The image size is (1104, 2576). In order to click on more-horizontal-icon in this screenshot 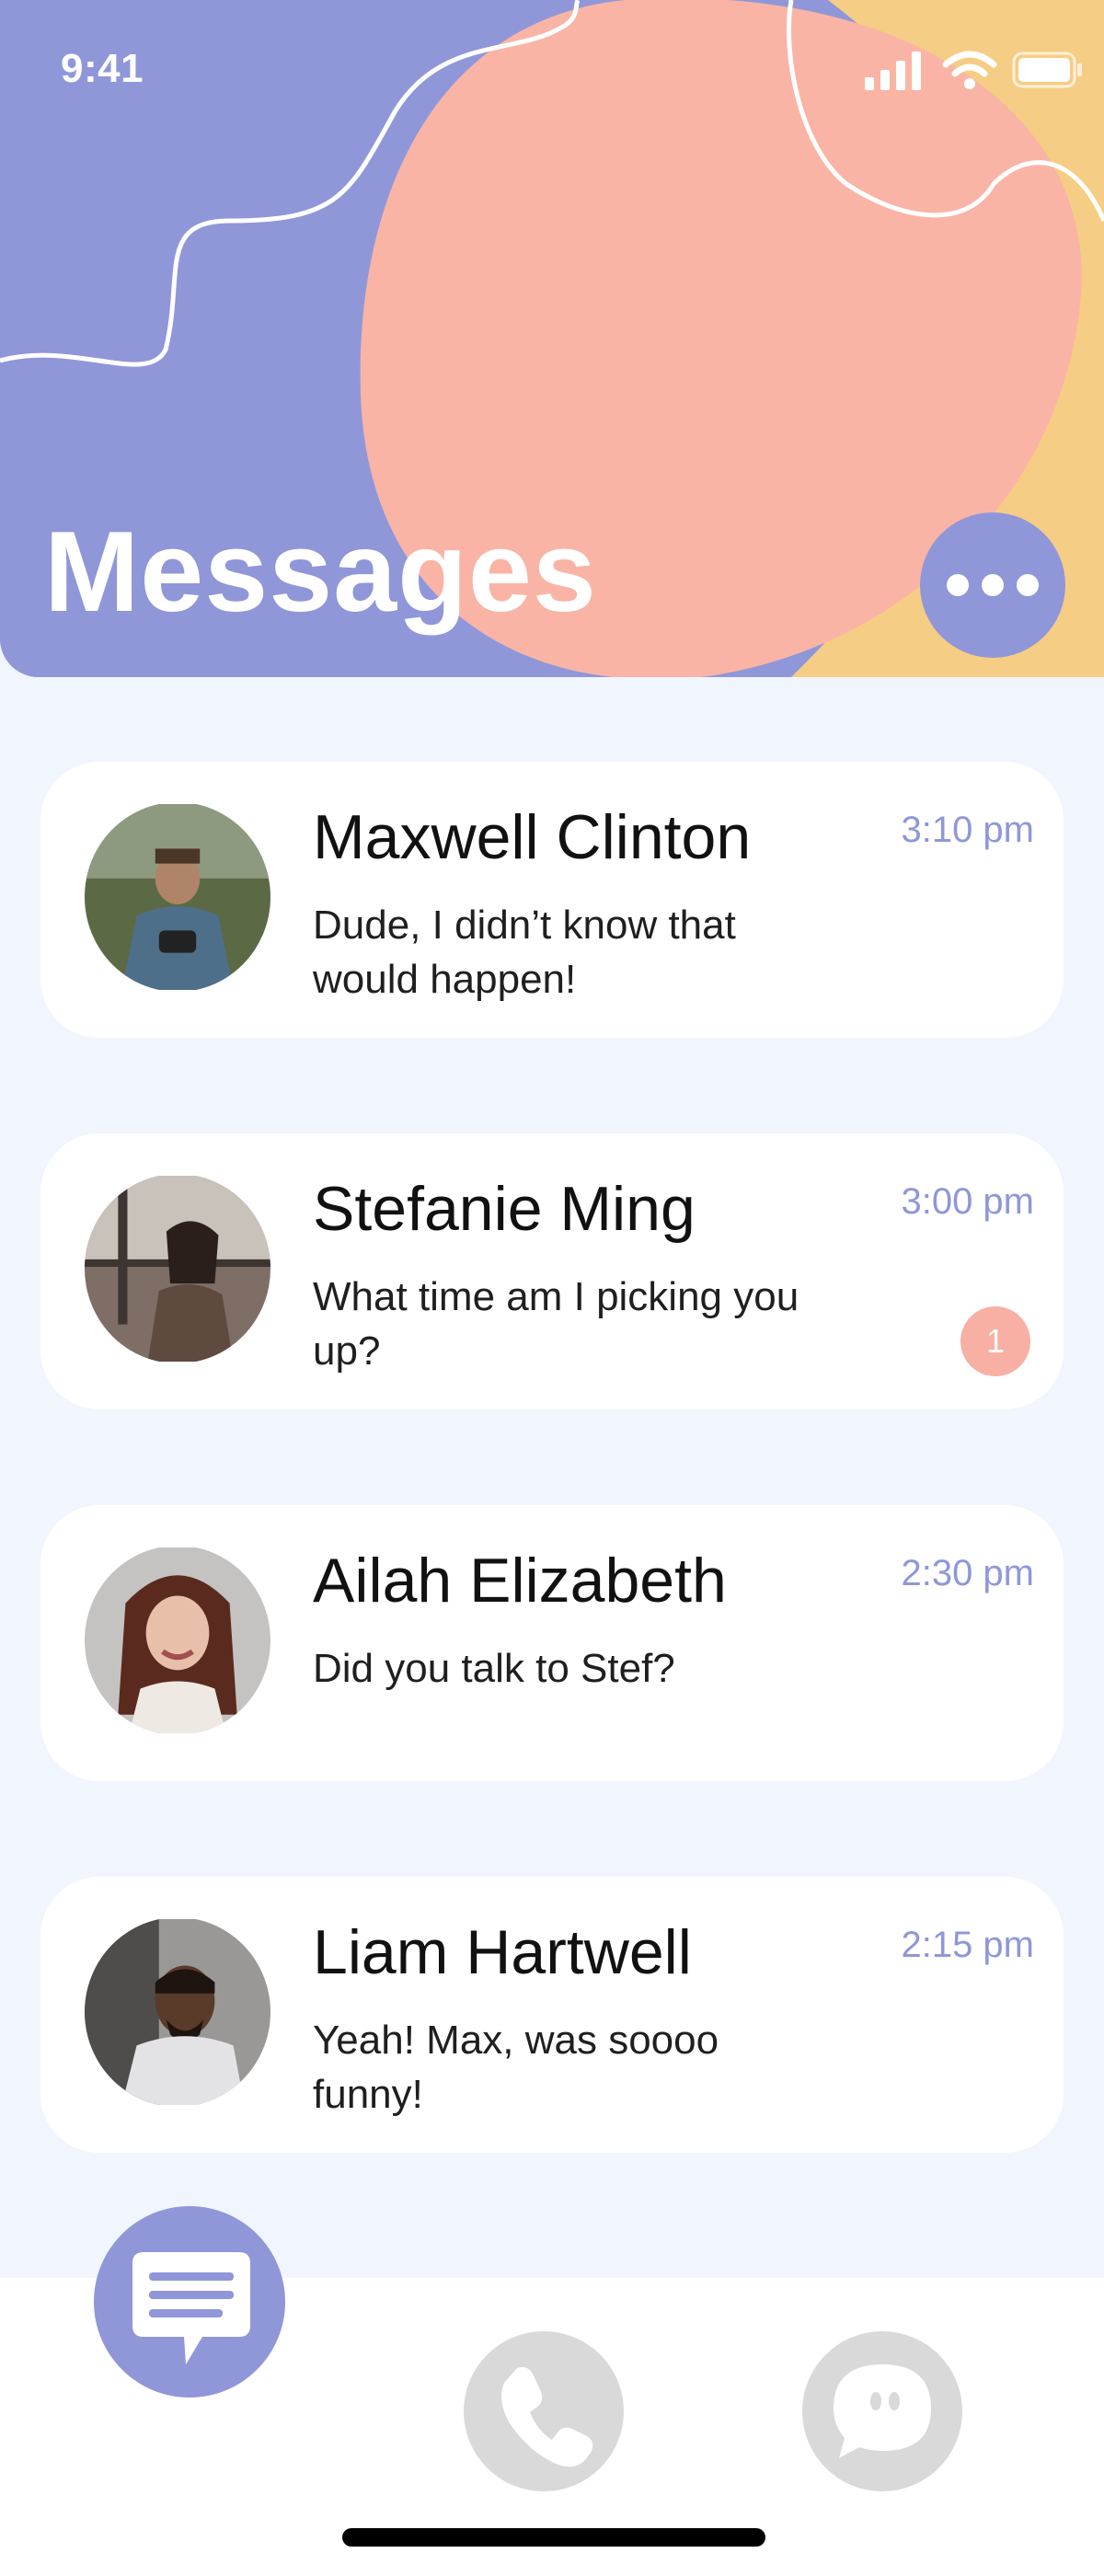, I will do `click(958, 585)`.